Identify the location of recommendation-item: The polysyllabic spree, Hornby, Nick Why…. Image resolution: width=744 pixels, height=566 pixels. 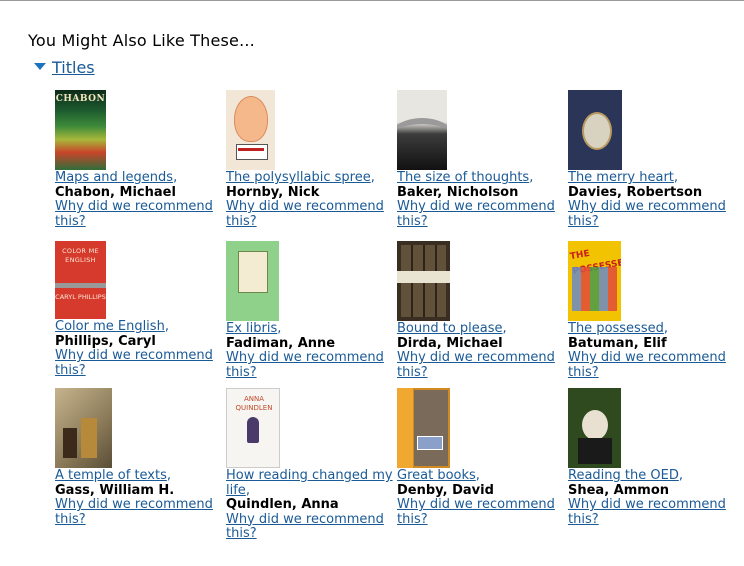
(310, 159).